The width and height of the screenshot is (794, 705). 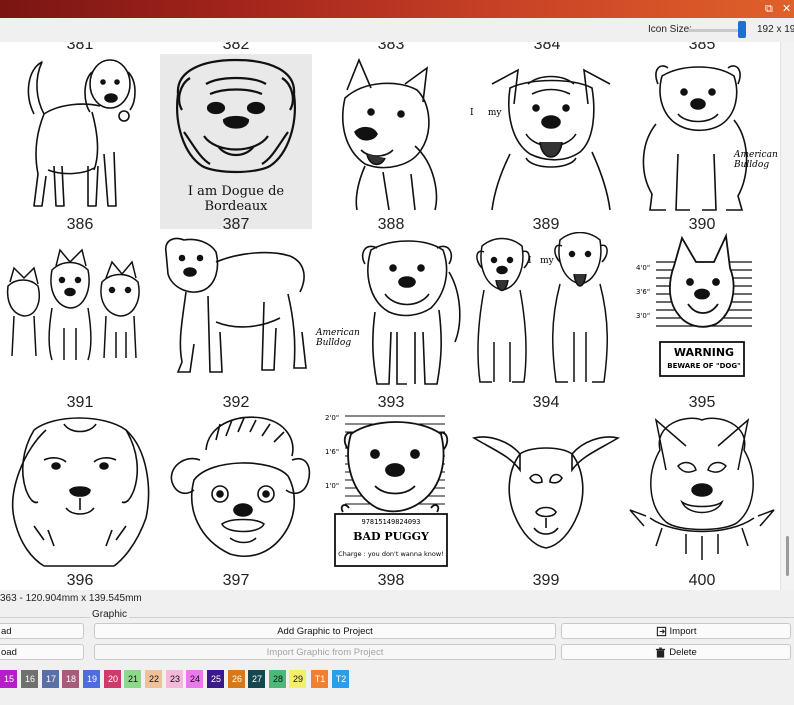 I want to click on swatch-label: T2, so click(x=341, y=679).